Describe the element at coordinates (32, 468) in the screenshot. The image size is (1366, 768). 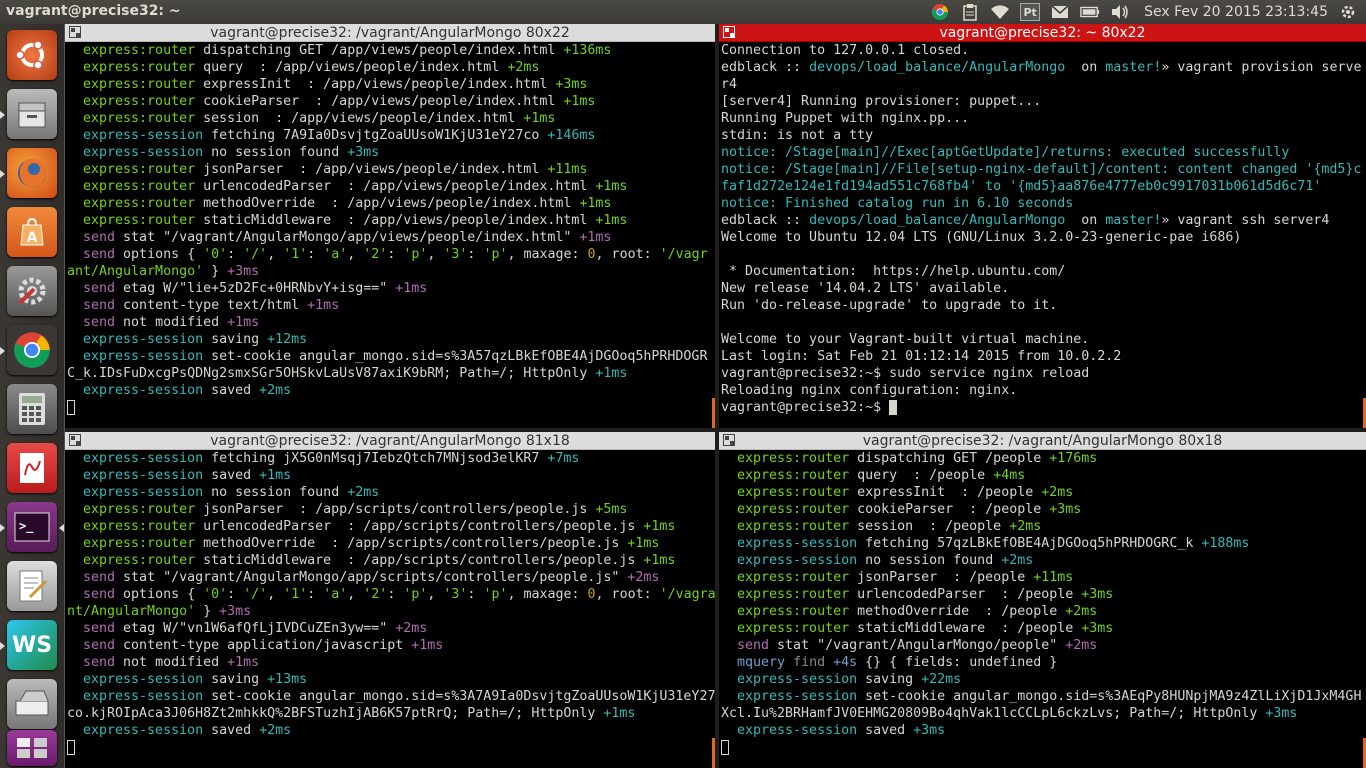
I see `document-viewer-icon` at that location.